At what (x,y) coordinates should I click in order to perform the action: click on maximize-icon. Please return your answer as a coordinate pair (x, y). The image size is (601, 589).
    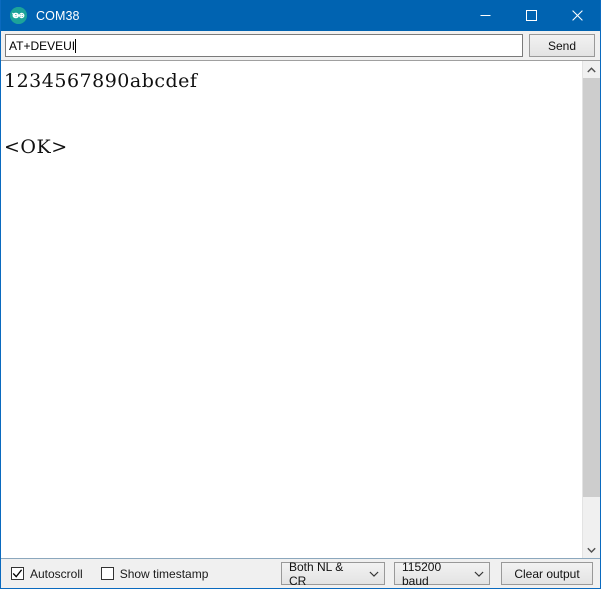
    Looking at the image, I should click on (531, 15).